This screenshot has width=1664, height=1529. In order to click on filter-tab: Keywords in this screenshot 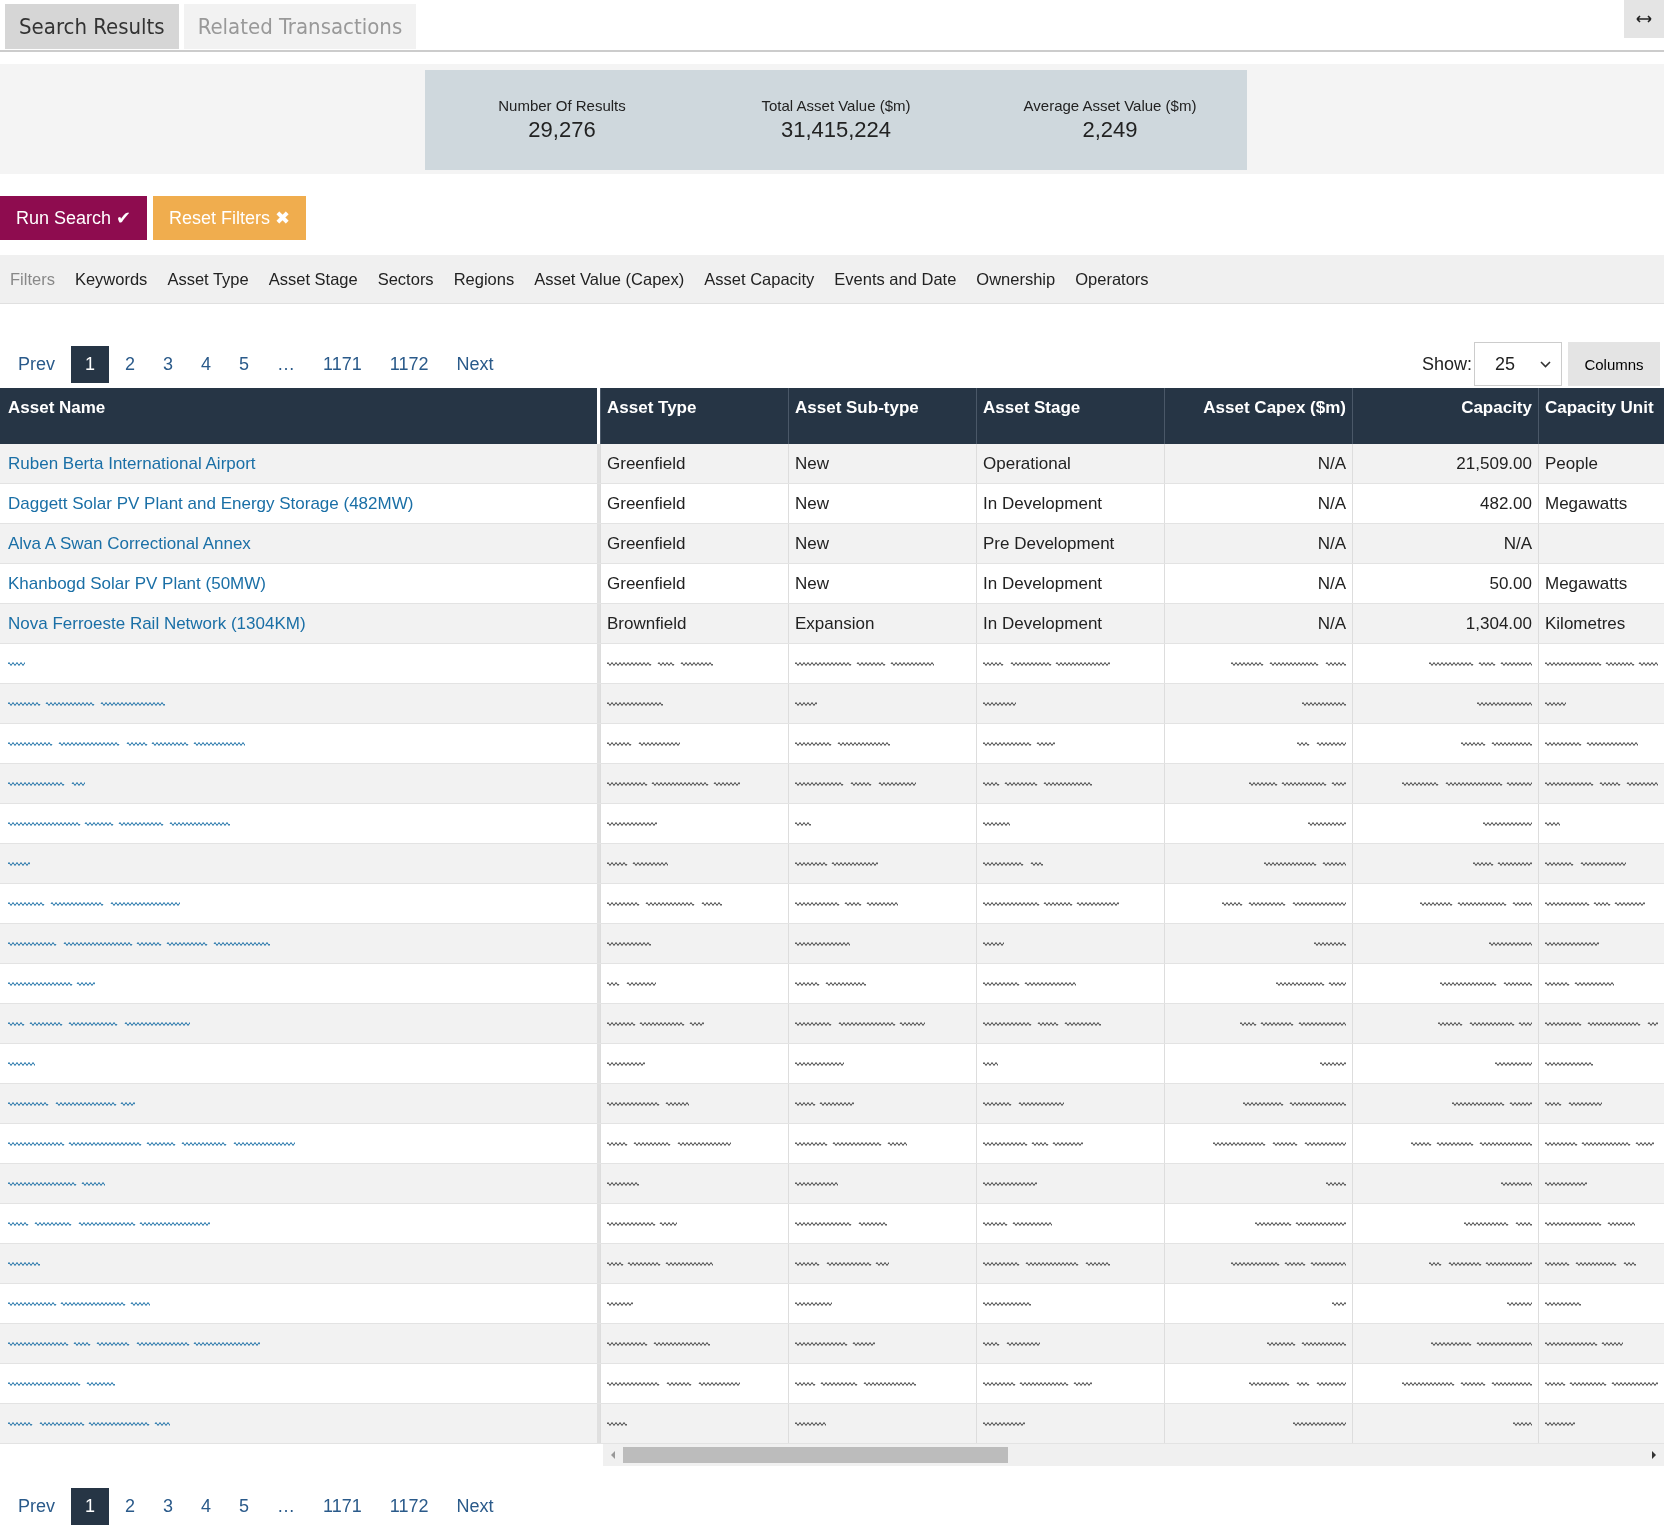, I will do `click(111, 279)`.